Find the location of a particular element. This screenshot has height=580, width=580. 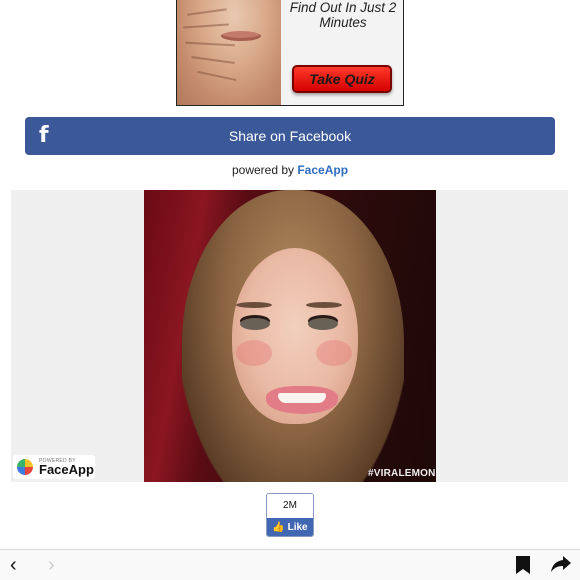

like-label: Like is located at coordinates (297, 527).